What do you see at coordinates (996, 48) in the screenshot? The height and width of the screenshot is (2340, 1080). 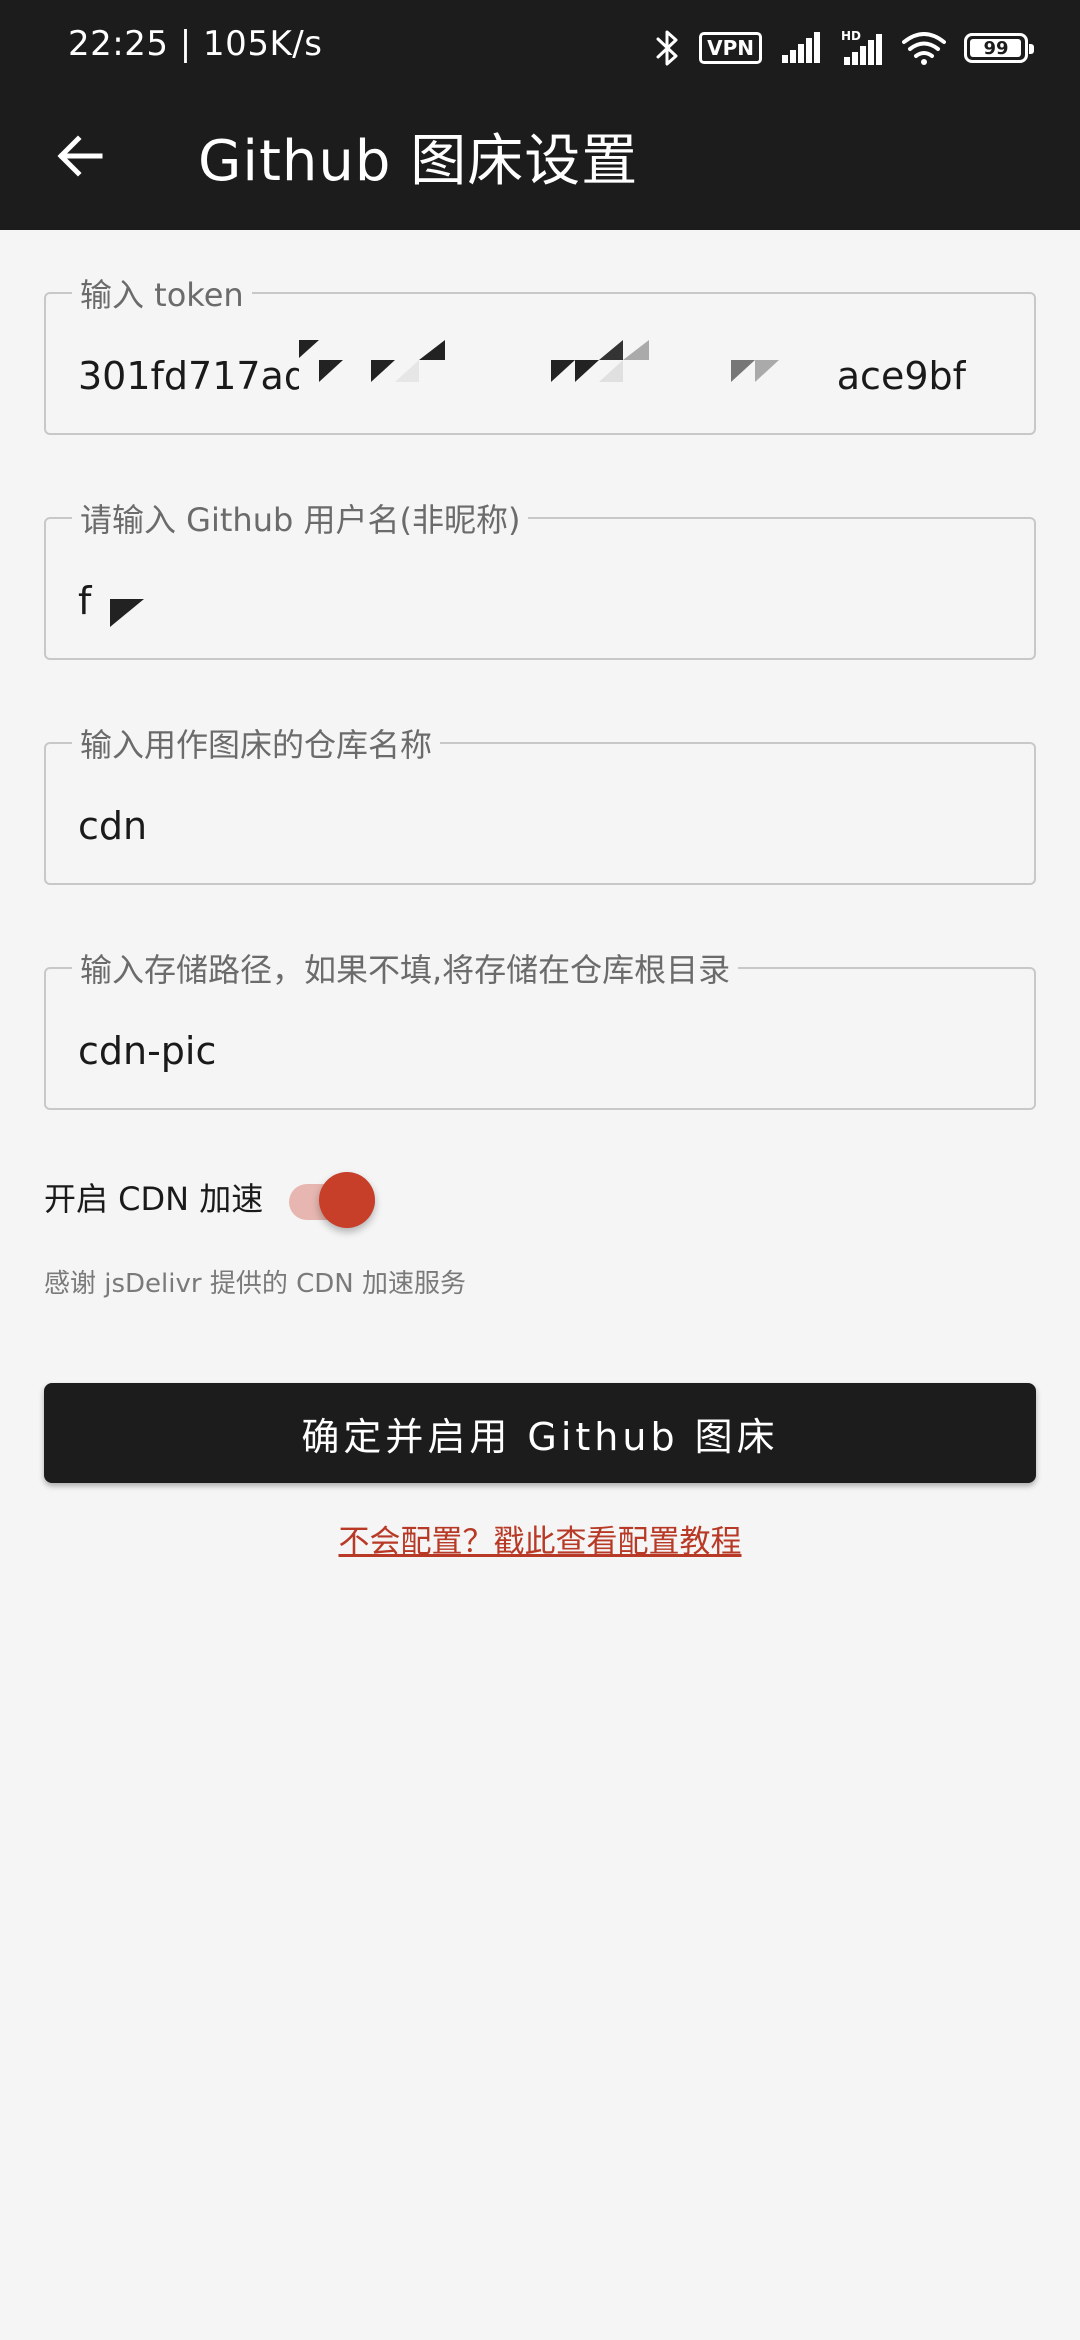 I see `battery-level: 99` at bounding box center [996, 48].